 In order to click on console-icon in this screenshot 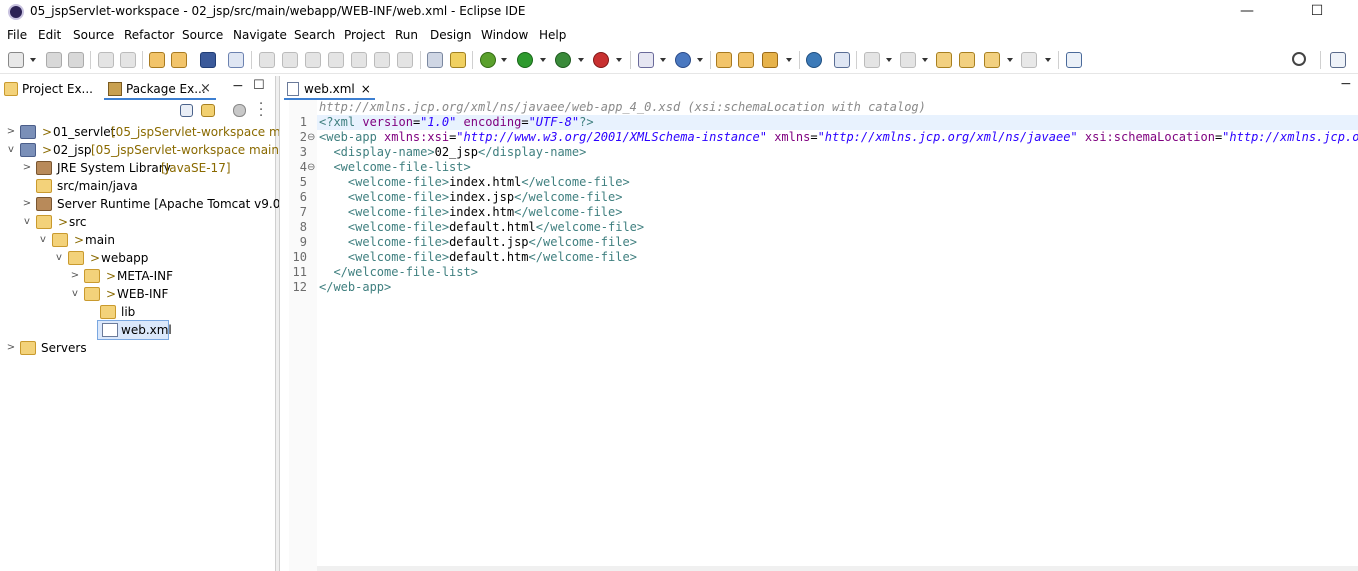, I will do `click(208, 60)`.